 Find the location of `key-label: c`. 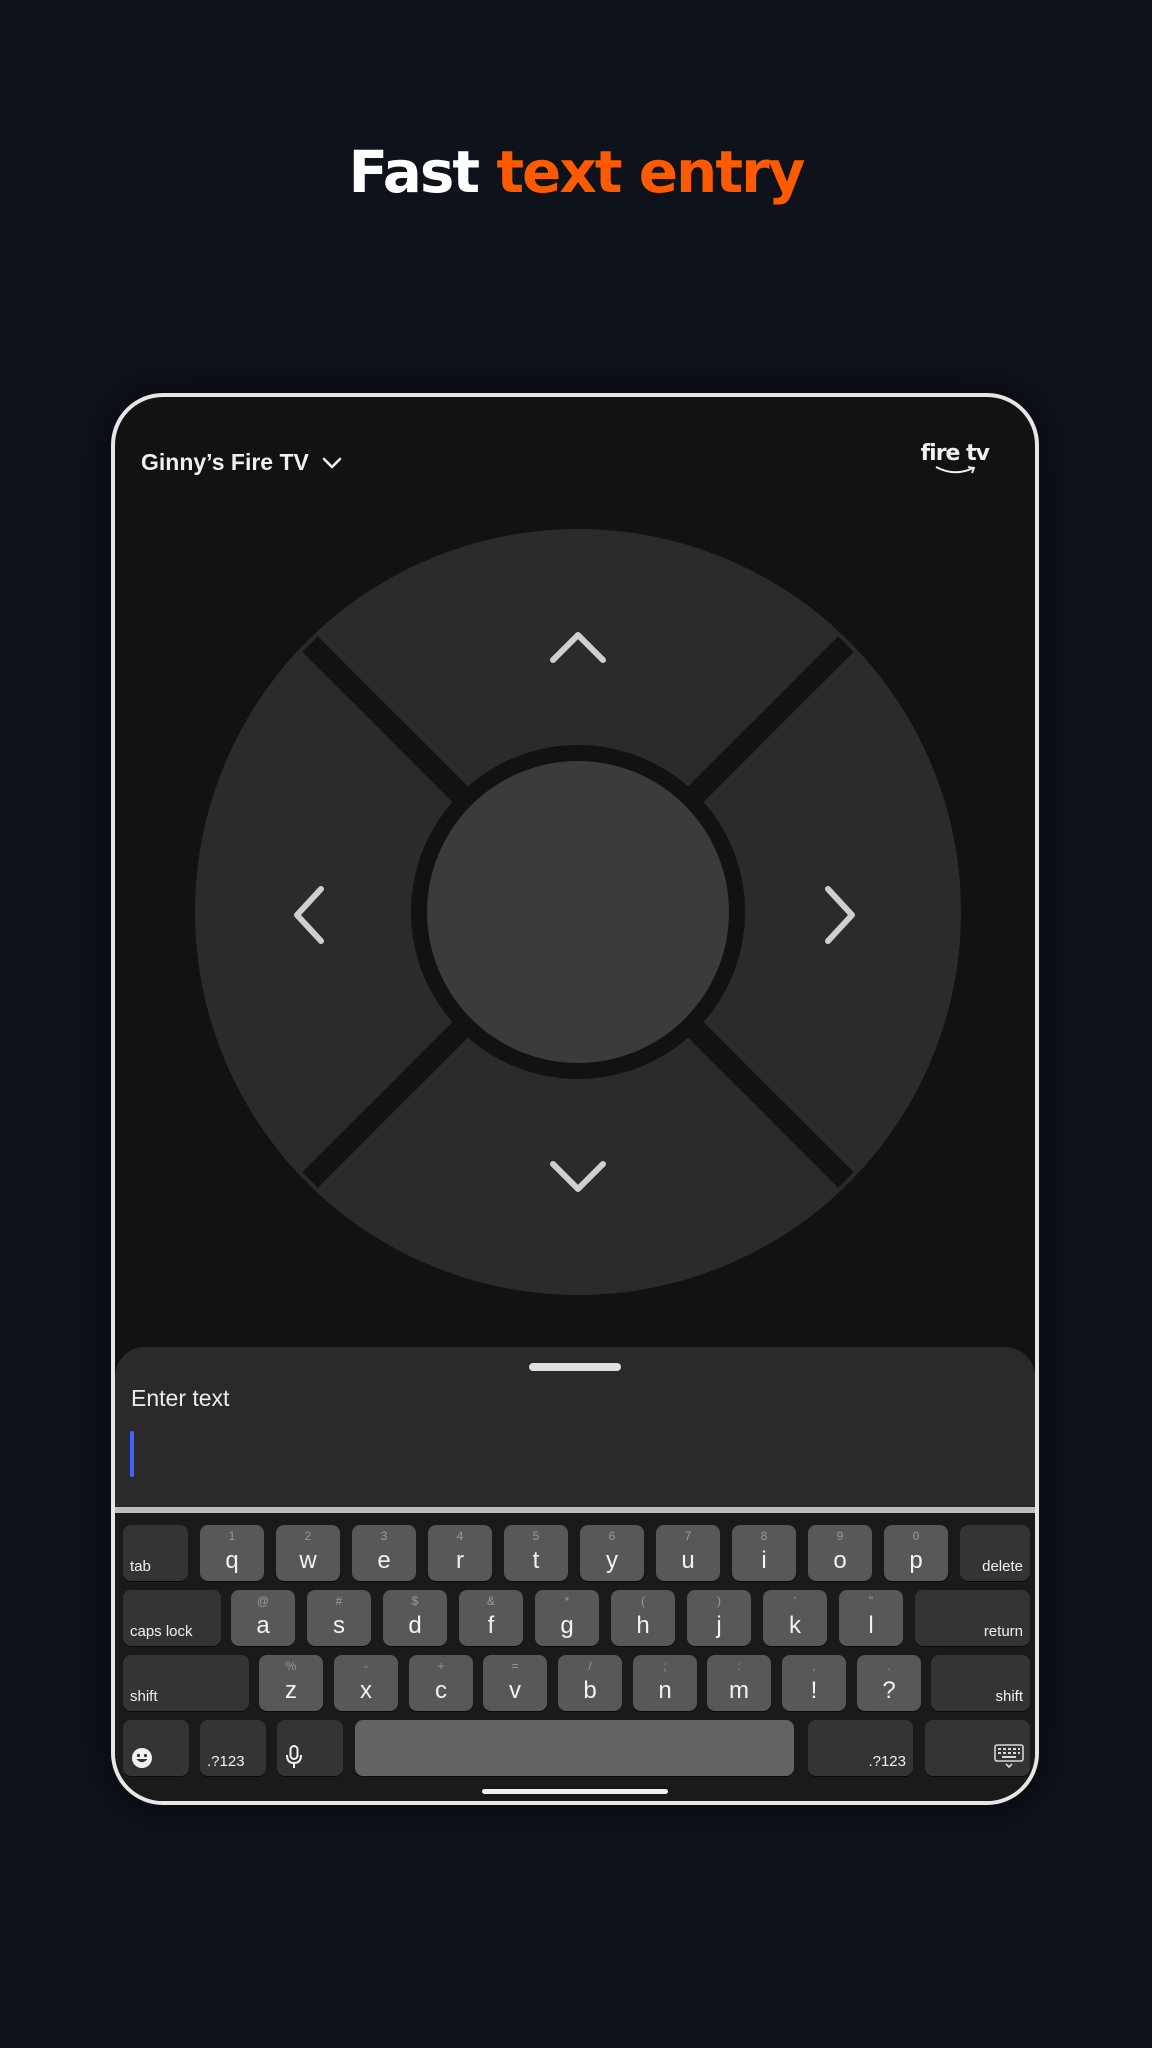

key-label: c is located at coordinates (441, 1690).